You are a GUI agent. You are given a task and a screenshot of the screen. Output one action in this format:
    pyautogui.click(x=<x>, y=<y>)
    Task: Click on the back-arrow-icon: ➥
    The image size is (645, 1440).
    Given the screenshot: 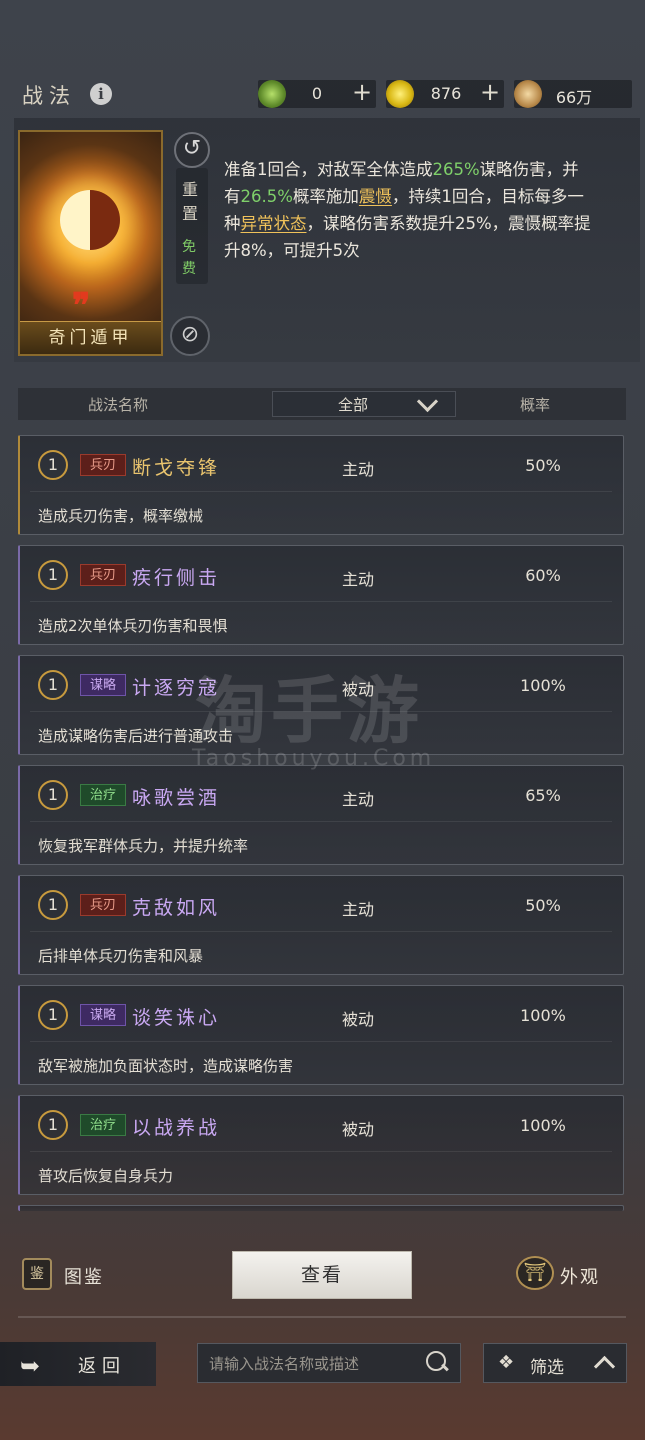 What is the action you would take?
    pyautogui.click(x=30, y=1366)
    